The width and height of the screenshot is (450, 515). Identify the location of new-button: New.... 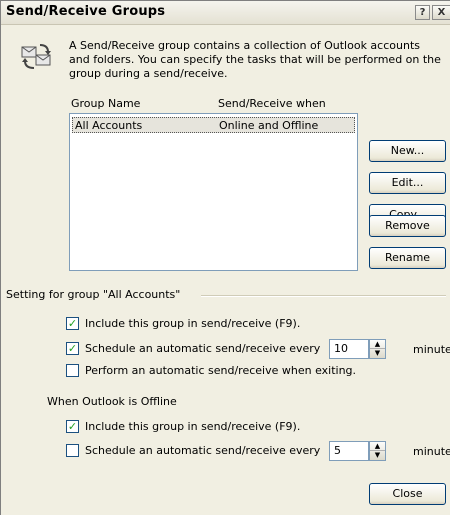
(407, 151).